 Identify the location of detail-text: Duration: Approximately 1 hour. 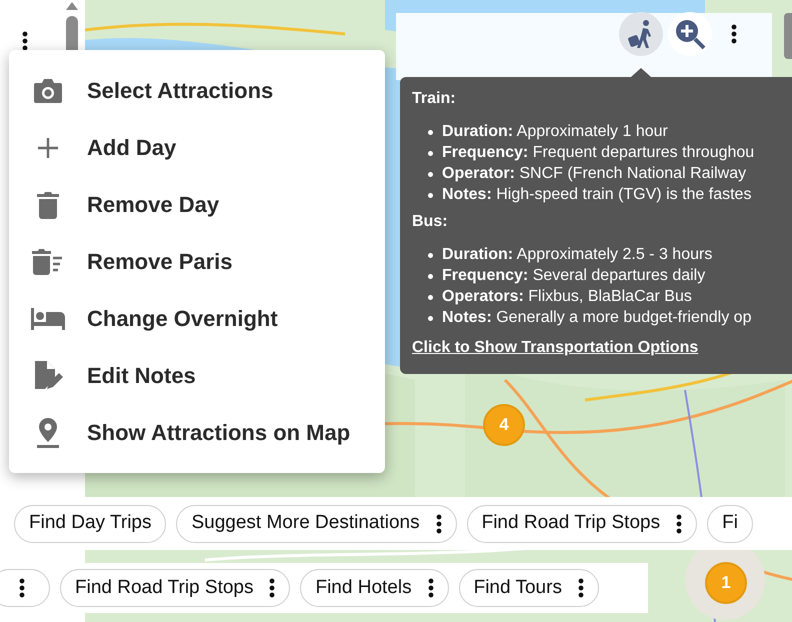
(555, 131).